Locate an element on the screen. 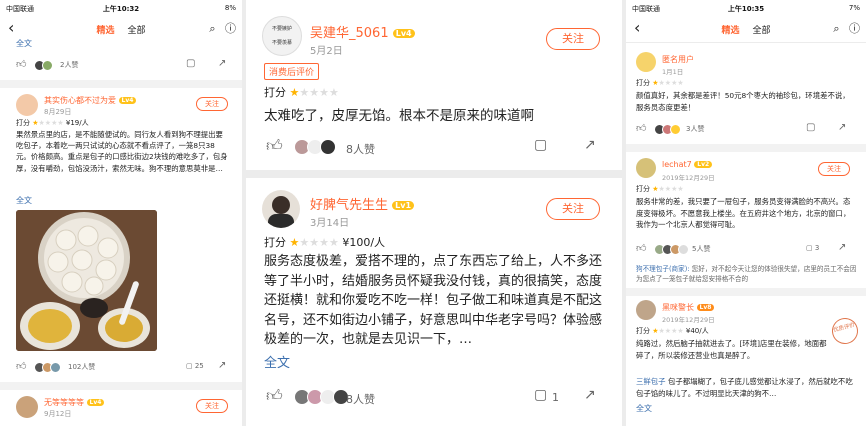  action-bar: 👍︎ 5人赞 ▢ 3 ↗ is located at coordinates (746, 250).